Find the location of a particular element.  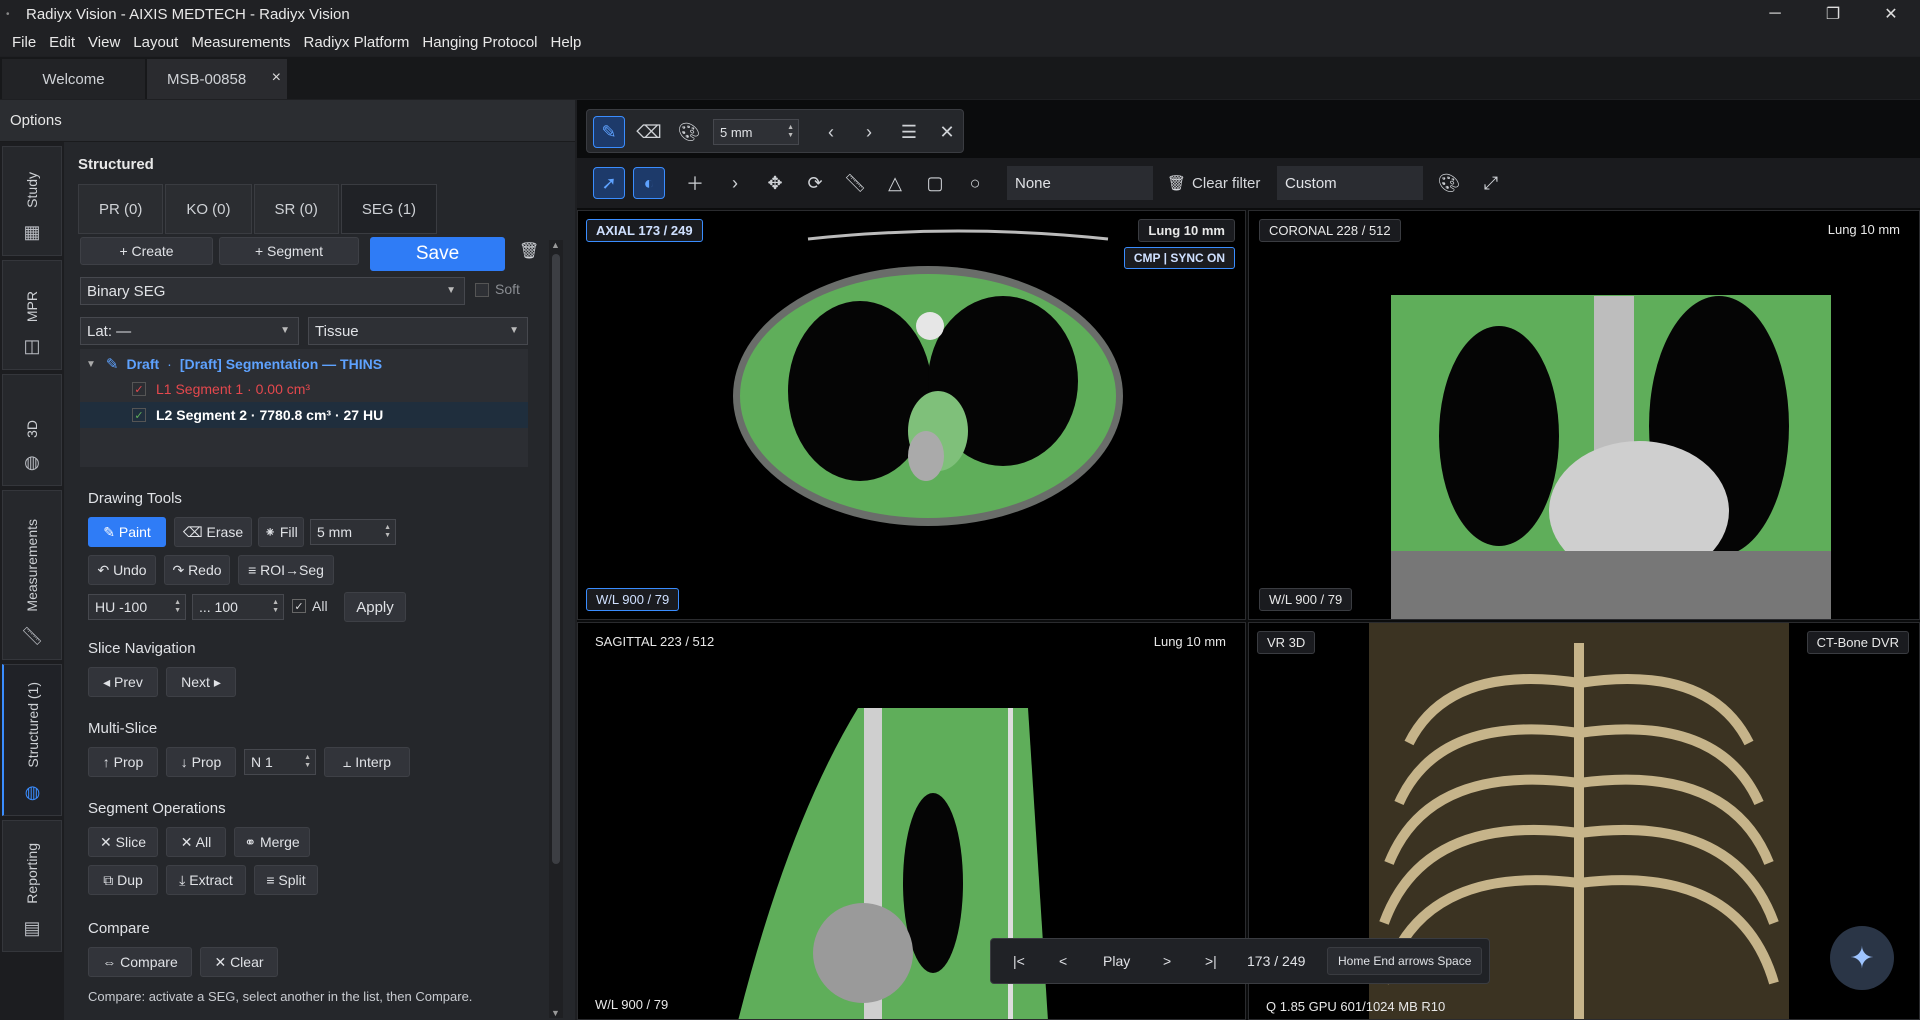

merge-button: ⚭ Merge is located at coordinates (272, 842).